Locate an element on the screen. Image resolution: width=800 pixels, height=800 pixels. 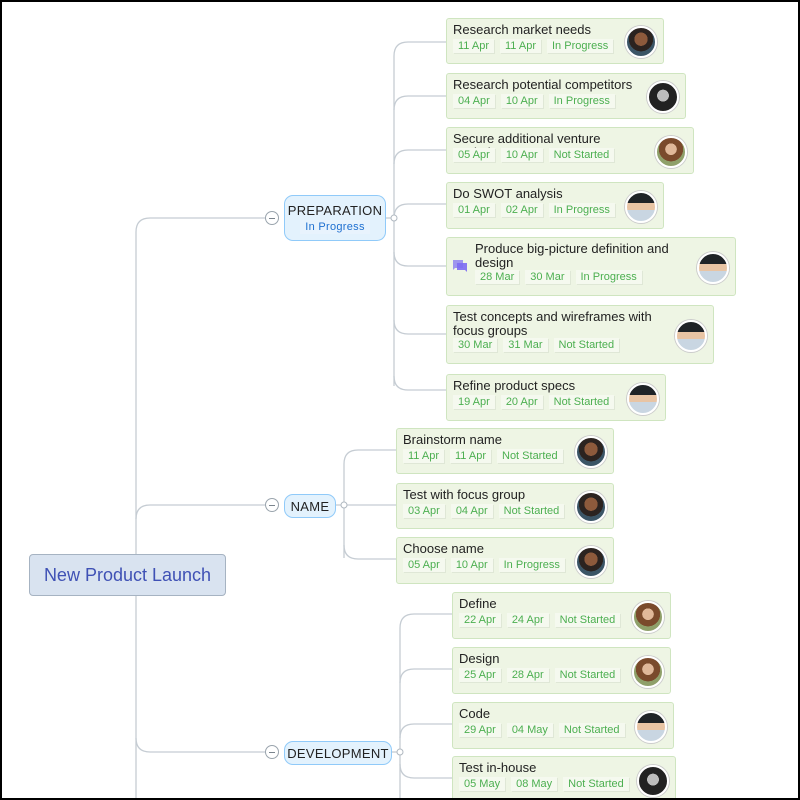
end-date-chip: 02 Apr is located at coordinates (521, 210).